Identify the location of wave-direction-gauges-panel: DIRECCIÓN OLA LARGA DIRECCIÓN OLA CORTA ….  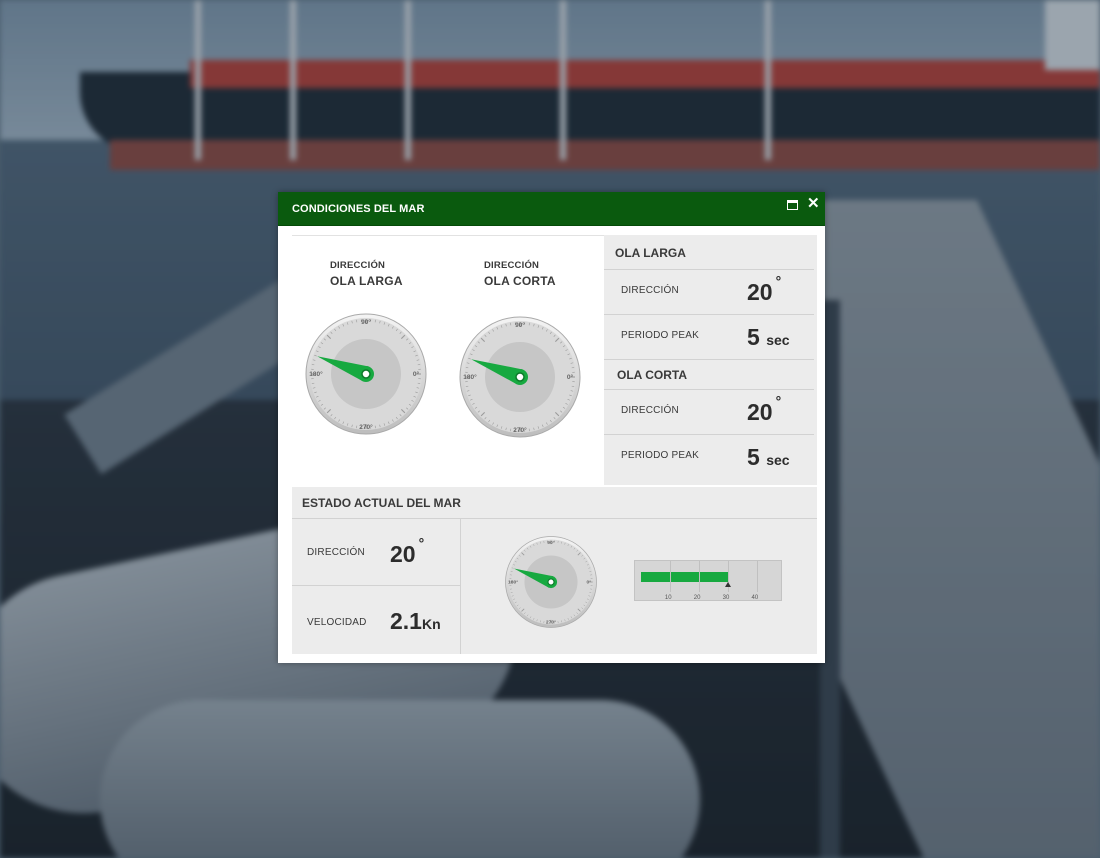
(448, 360).